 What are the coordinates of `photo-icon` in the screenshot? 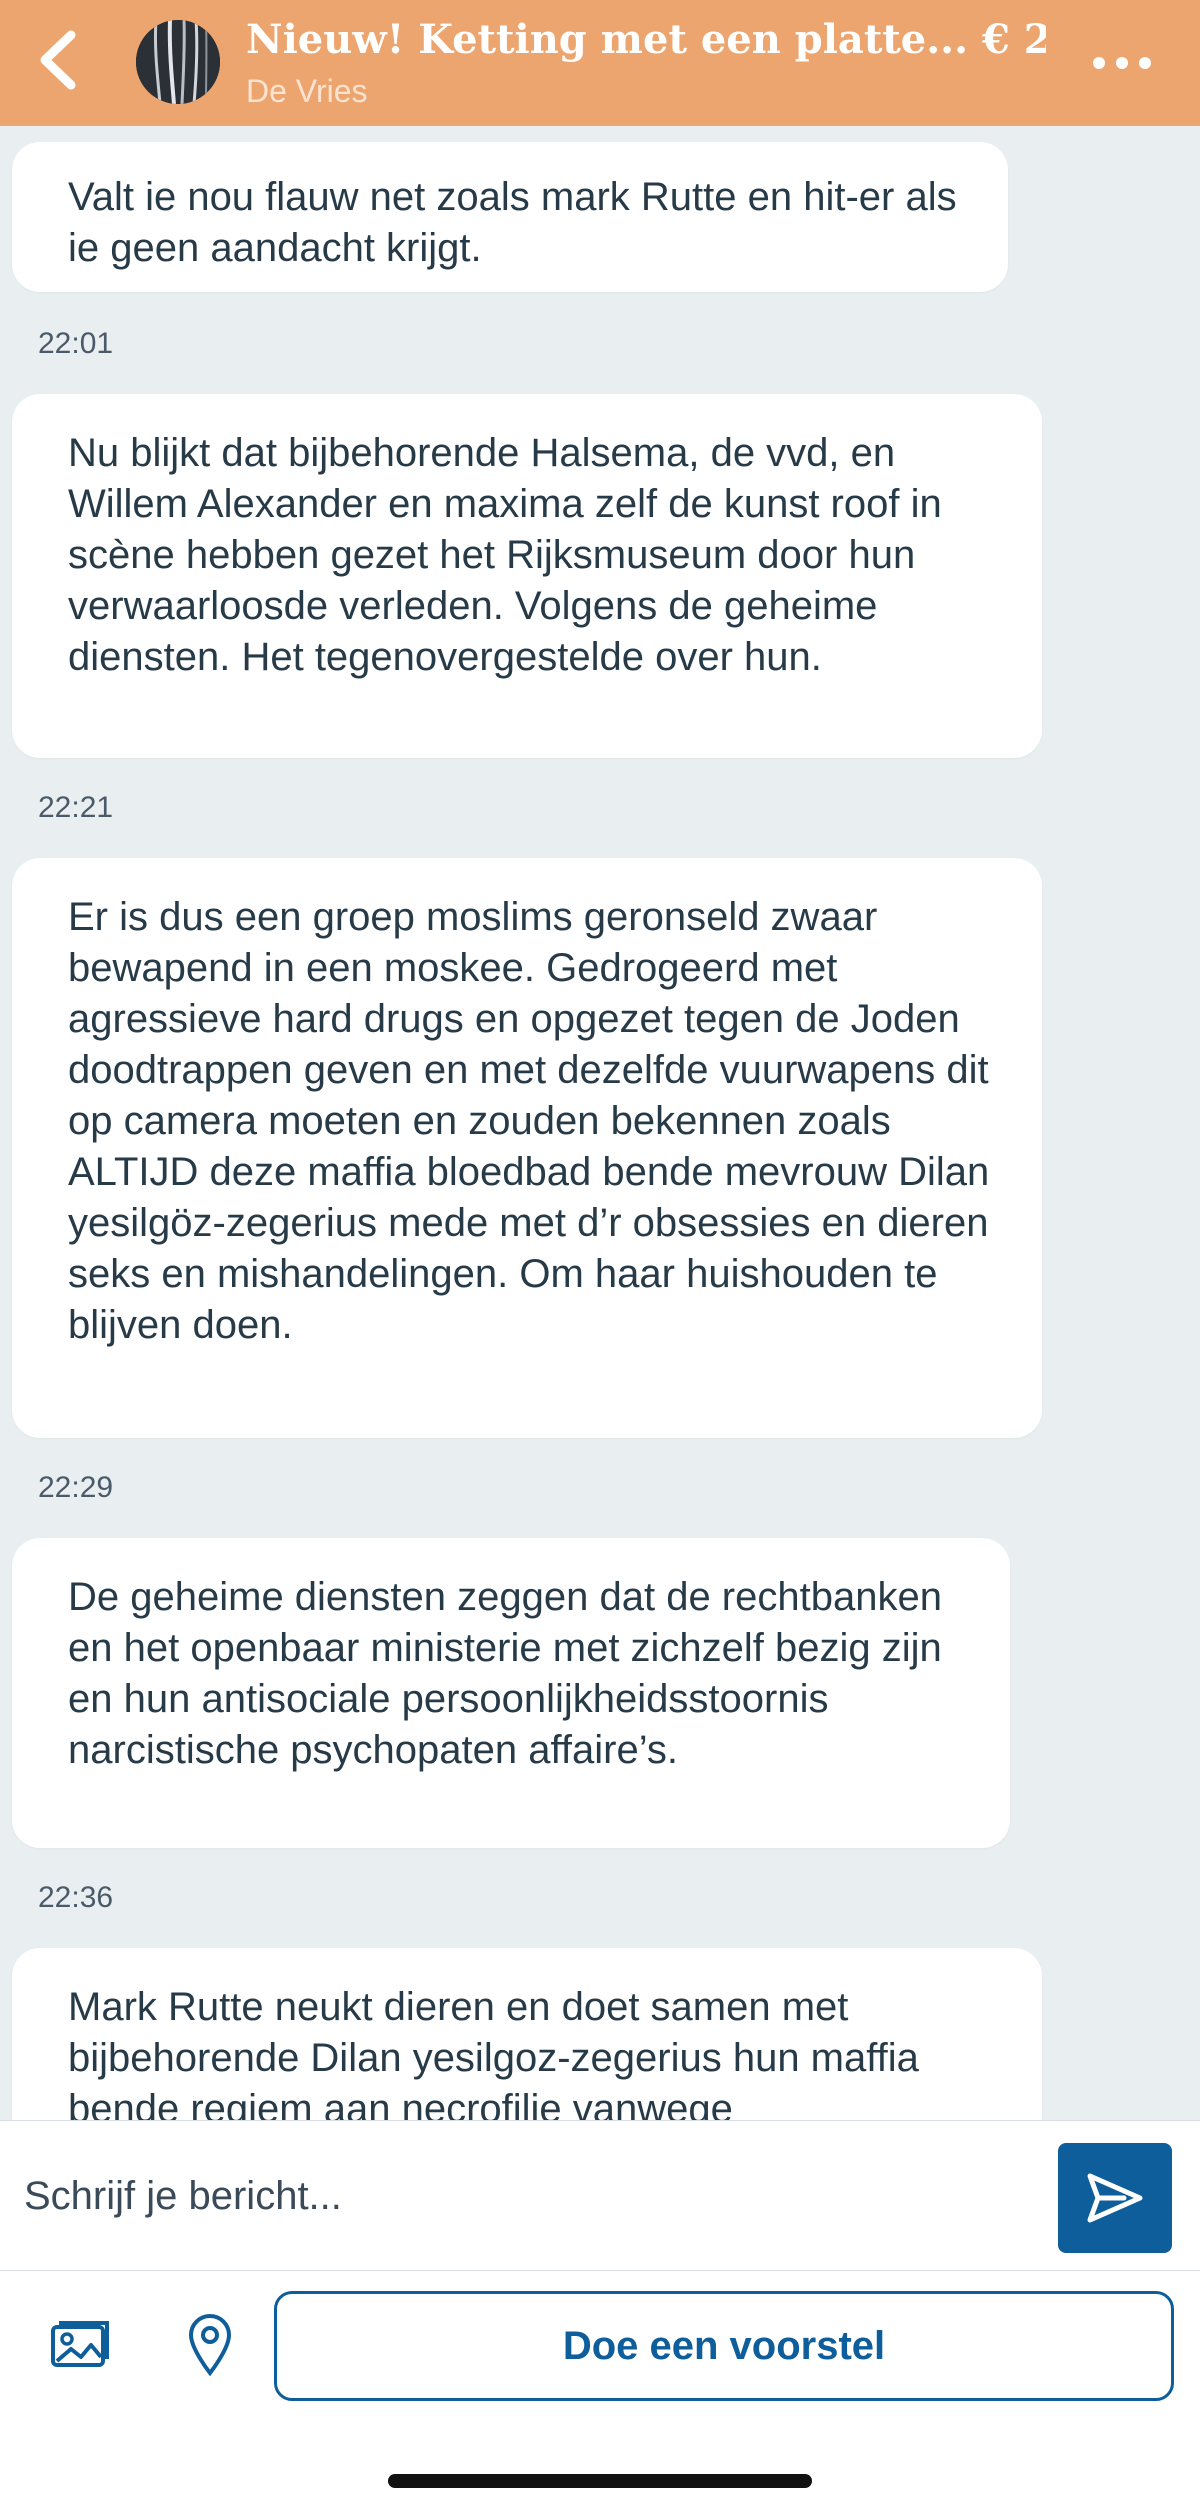 It's located at (80, 2344).